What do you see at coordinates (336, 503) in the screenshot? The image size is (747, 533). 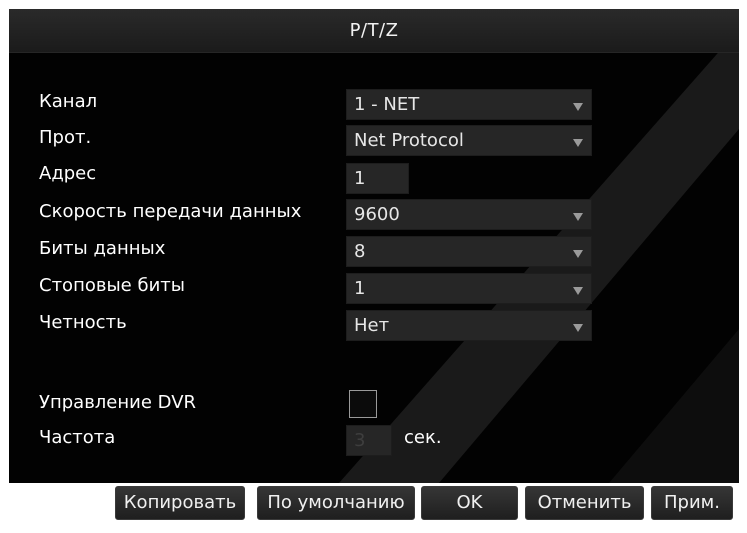 I see `default-button: По умолчанию` at bounding box center [336, 503].